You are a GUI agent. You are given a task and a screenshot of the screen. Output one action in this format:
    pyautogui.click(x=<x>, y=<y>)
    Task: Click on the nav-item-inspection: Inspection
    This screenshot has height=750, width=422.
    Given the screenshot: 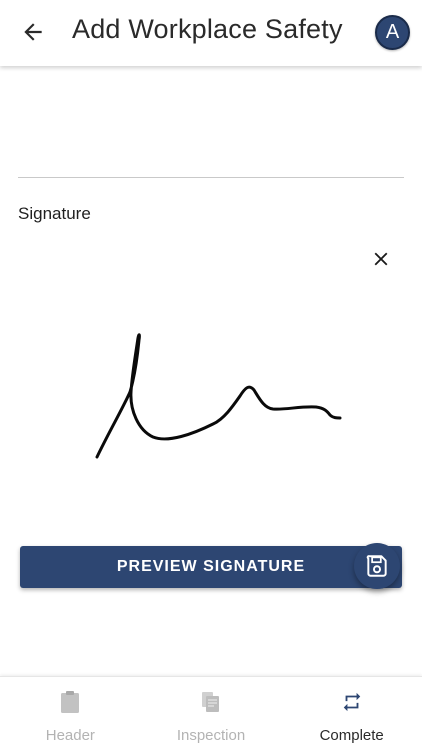 What is the action you would take?
    pyautogui.click(x=211, y=713)
    